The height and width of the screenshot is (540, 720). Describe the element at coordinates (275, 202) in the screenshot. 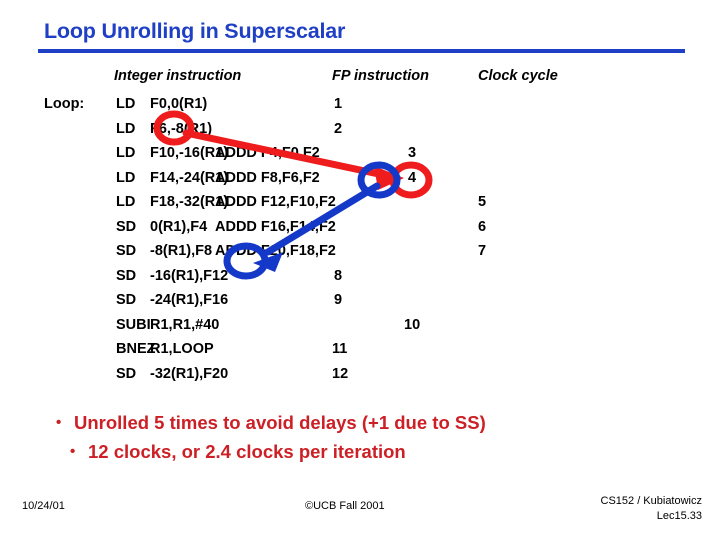

I see `row-fp-instruction: ADDD F12,F10,F2` at that location.